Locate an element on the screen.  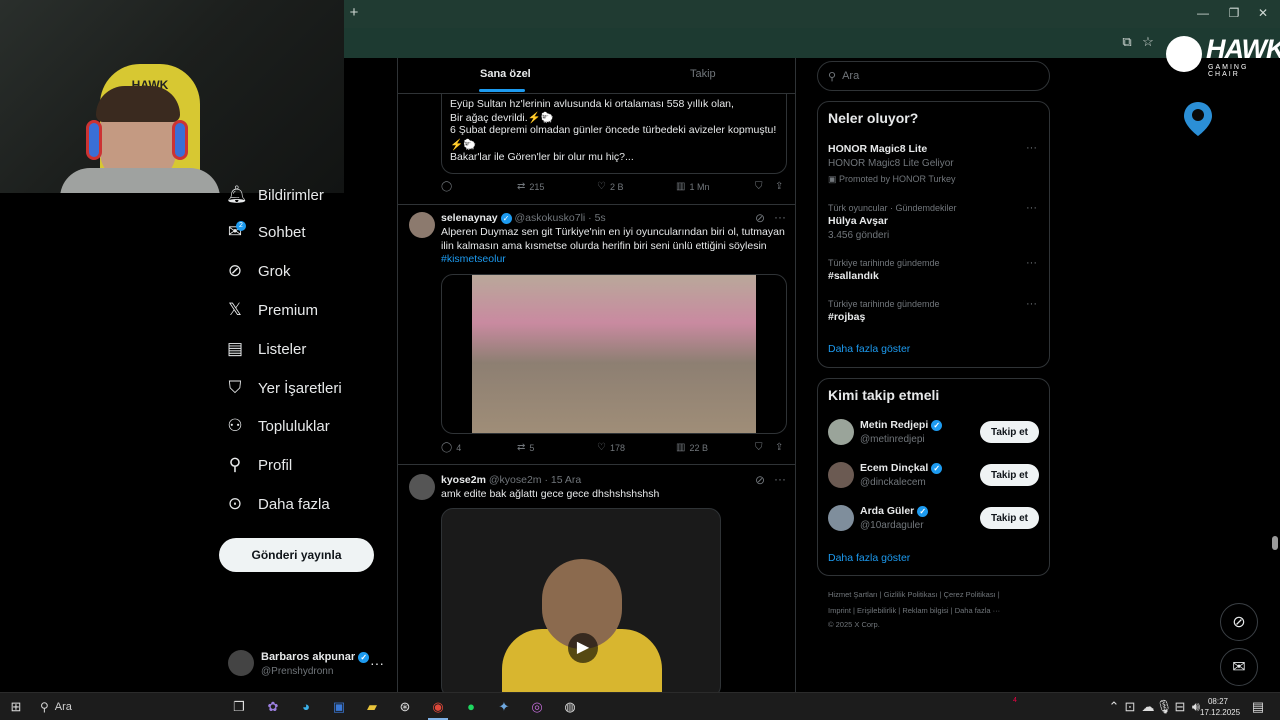
trends-show-more: Daha fazla göster is located at coordinates (869, 349).